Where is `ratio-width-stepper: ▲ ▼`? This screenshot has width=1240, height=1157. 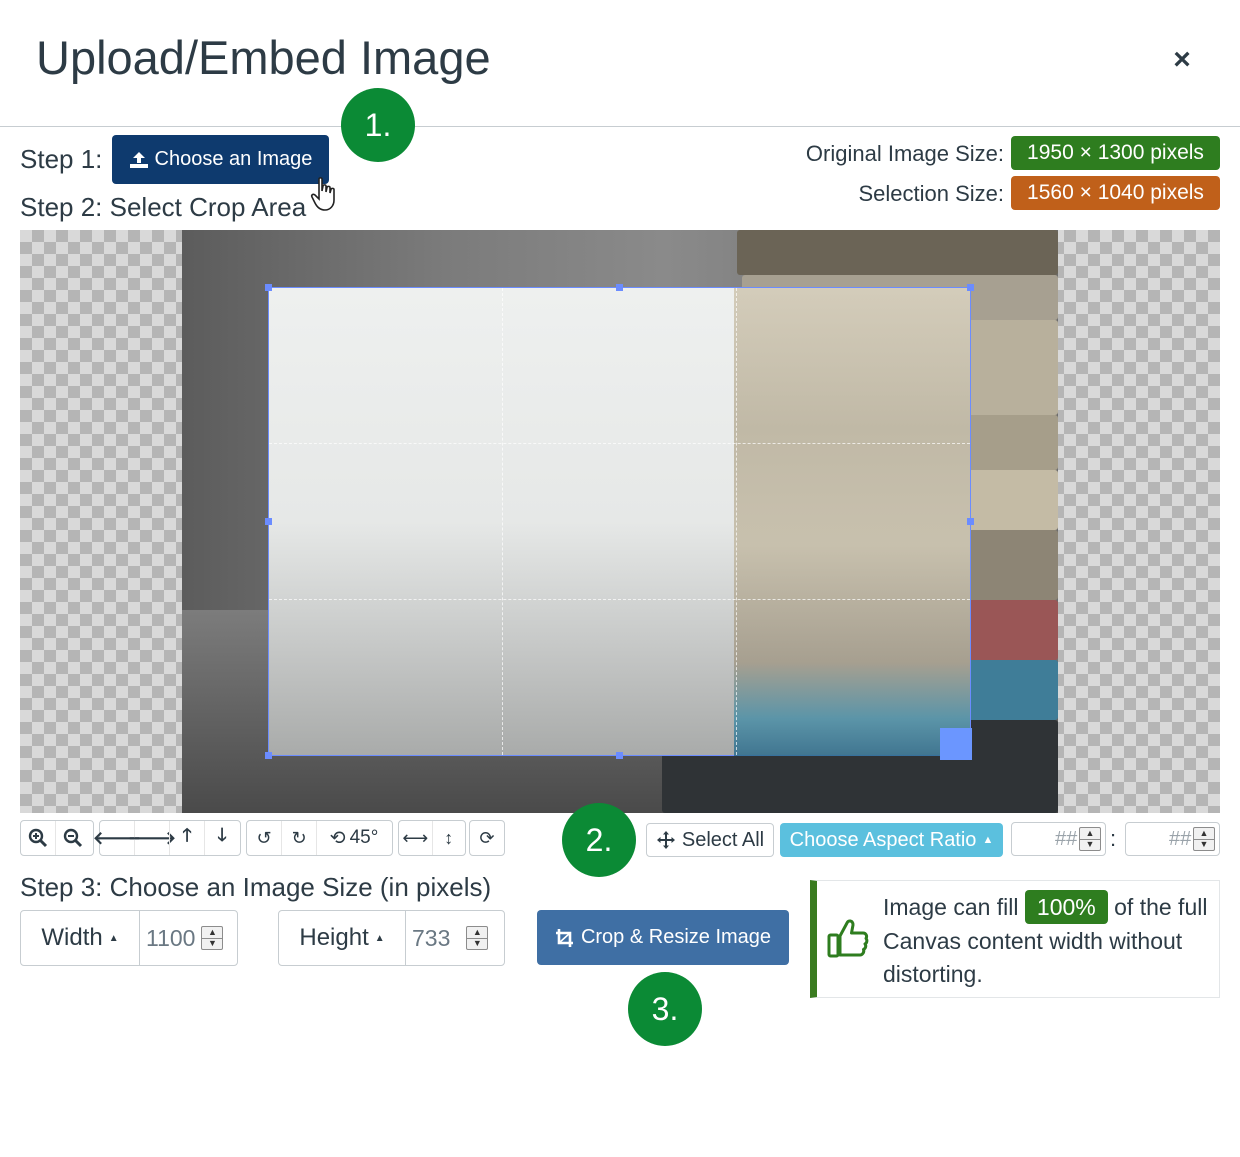
ratio-width-stepper: ▲ ▼ is located at coordinates (1090, 839).